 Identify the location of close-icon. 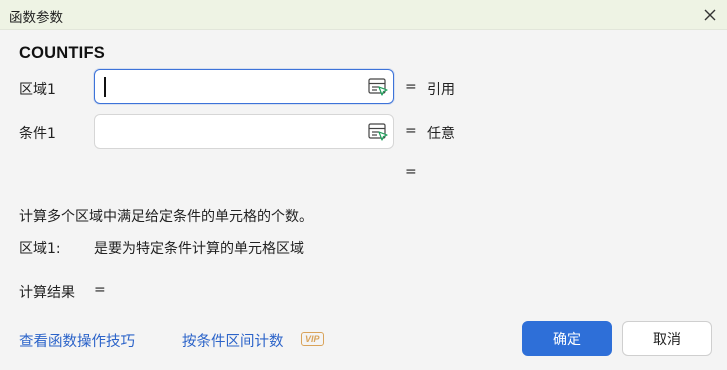
(710, 15).